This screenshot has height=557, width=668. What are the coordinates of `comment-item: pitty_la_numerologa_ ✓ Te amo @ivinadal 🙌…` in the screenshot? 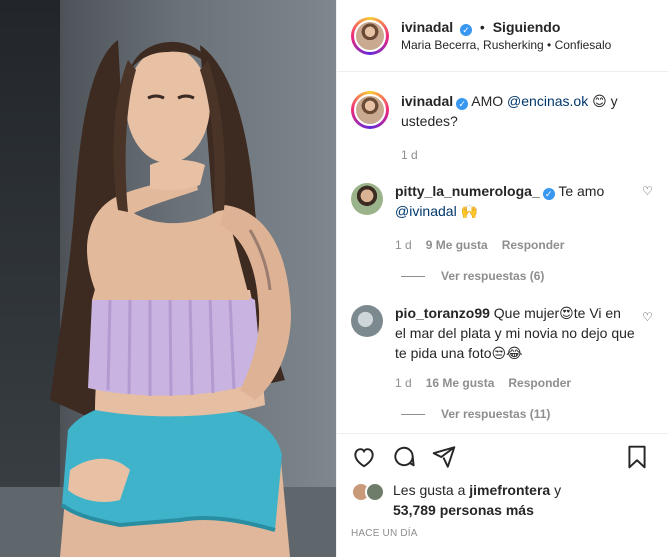 It's located at (502, 218).